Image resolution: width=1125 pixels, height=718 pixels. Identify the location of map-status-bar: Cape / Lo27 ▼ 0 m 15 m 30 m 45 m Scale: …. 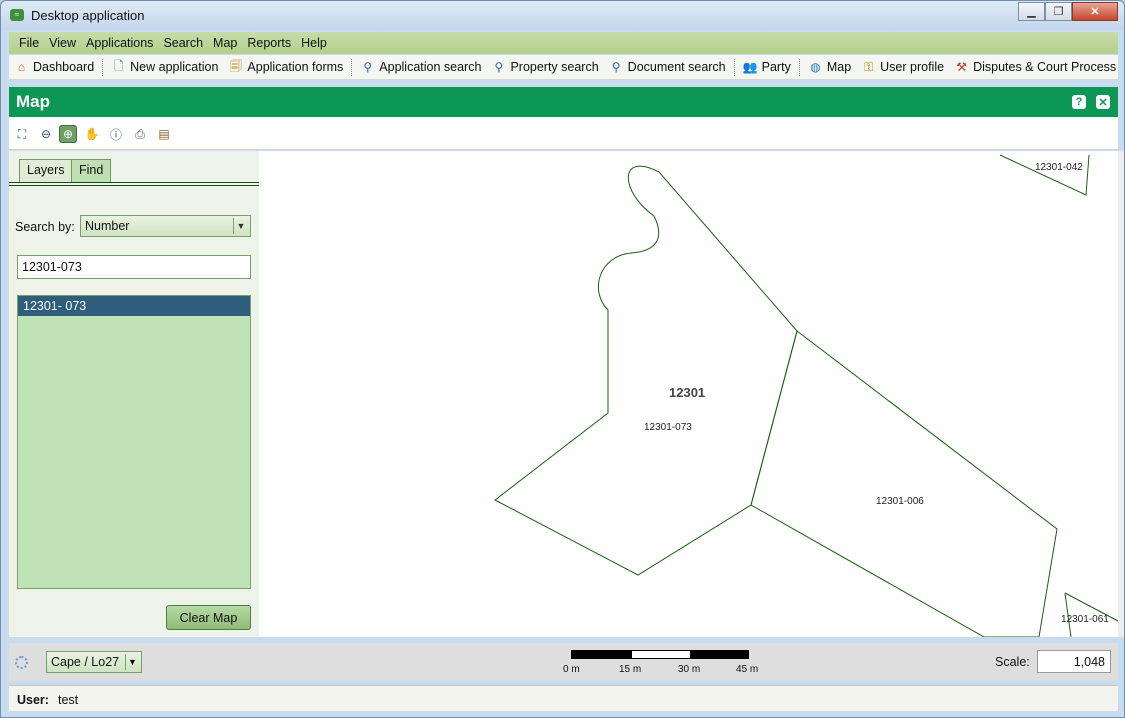
(563, 662).